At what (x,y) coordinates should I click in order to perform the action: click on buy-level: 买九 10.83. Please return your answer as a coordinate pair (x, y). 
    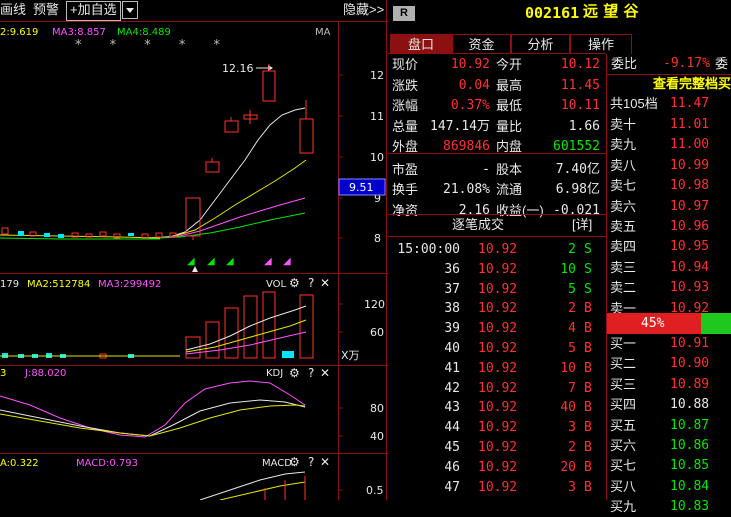
    Looking at the image, I should click on (669, 507).